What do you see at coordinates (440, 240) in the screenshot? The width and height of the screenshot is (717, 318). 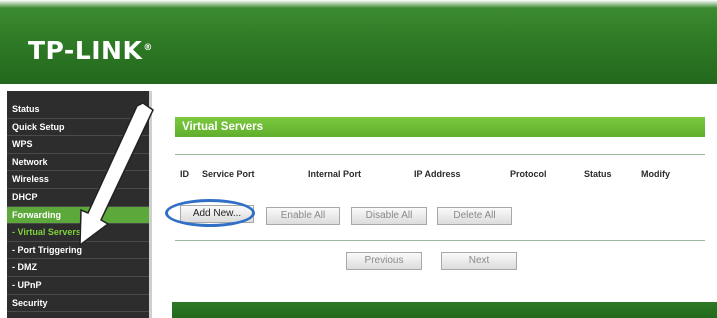 I see `table-bottom-divider` at bounding box center [440, 240].